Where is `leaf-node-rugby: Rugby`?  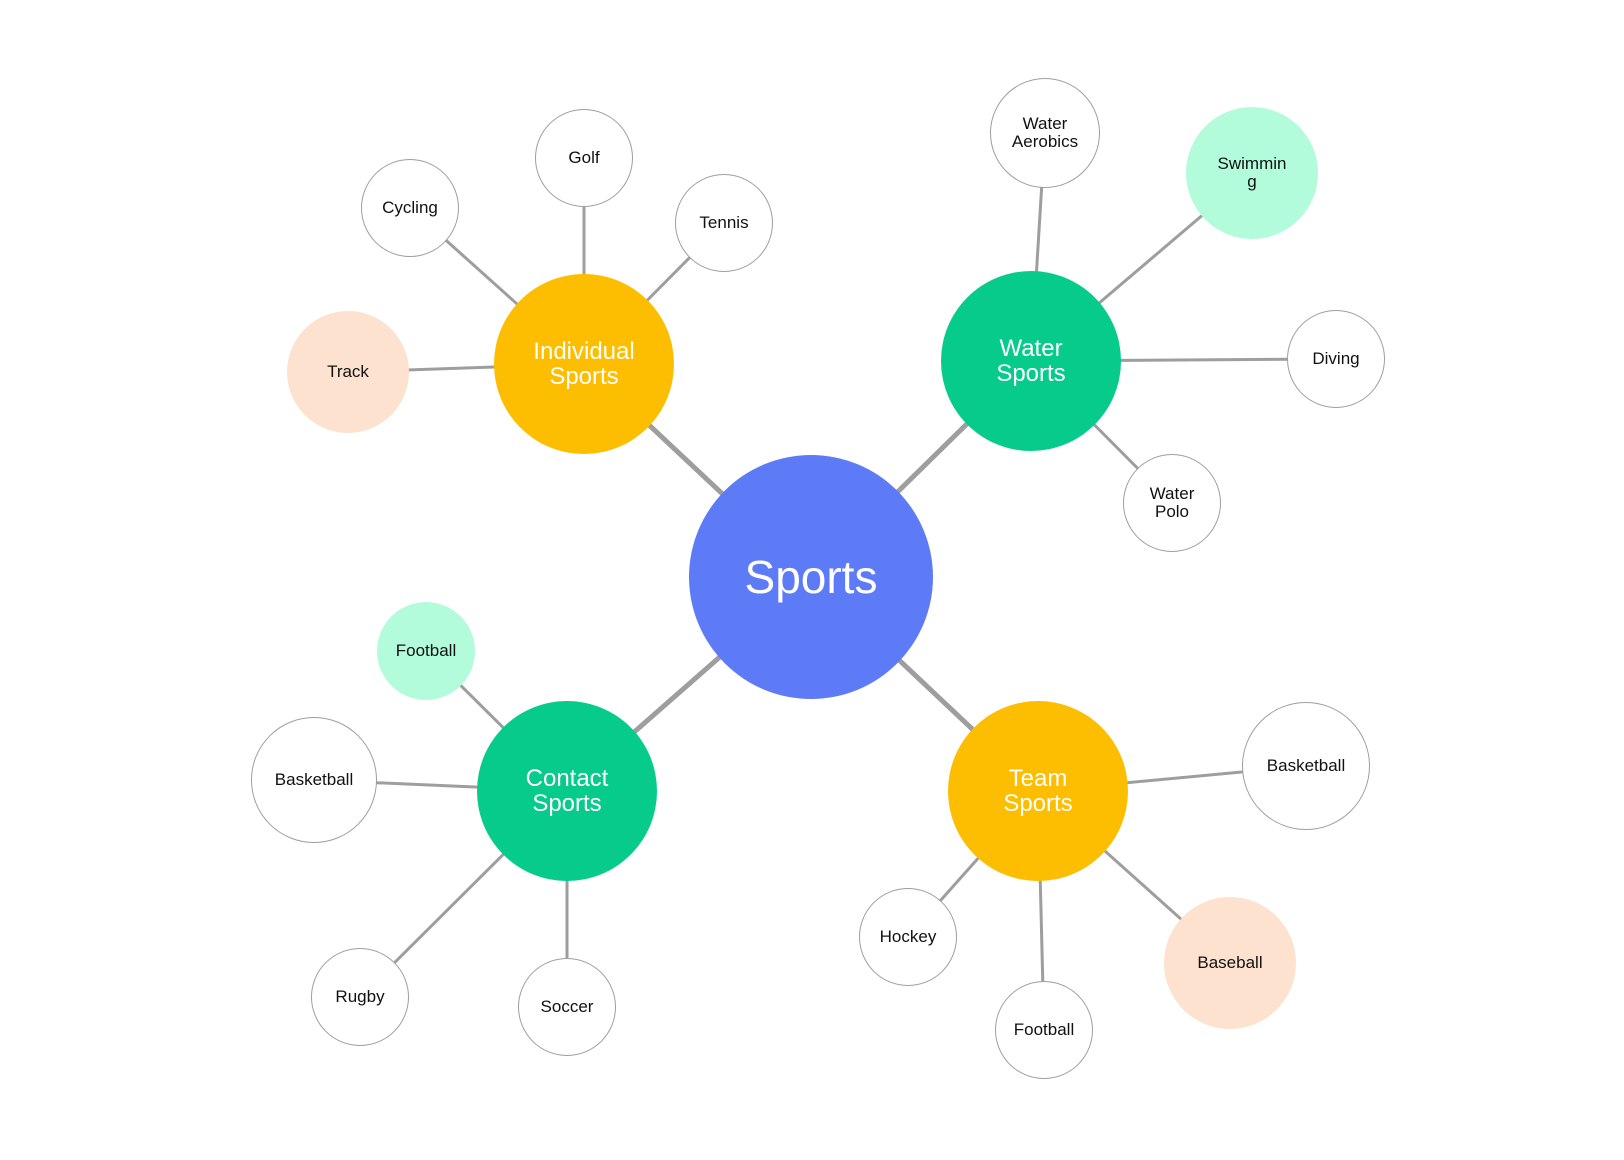 leaf-node-rugby: Rugby is located at coordinates (360, 997).